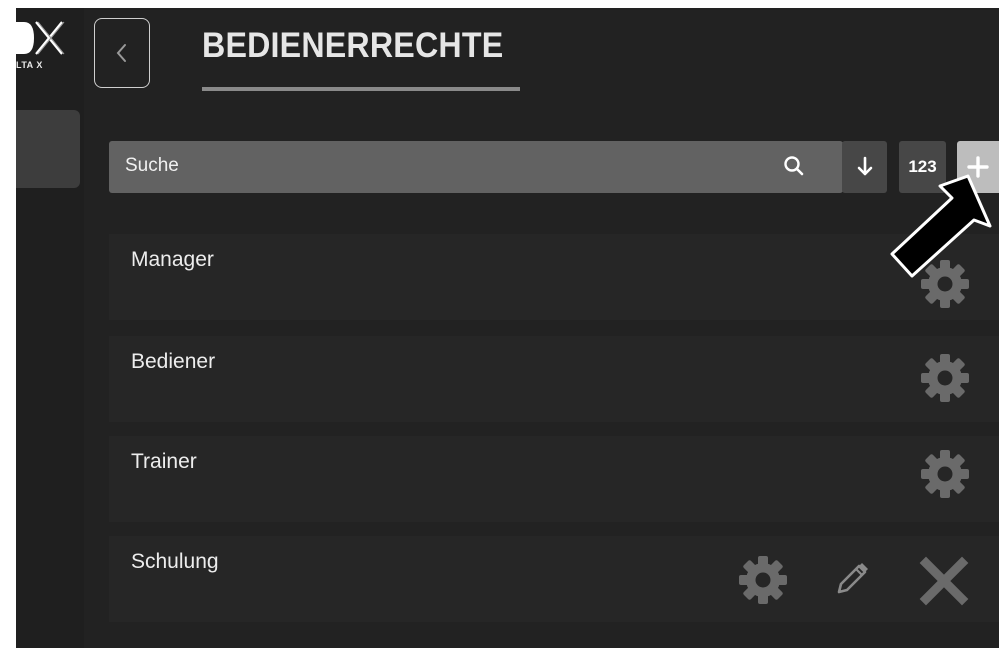 This screenshot has height=650, width=999. I want to click on logo-subtitle: LTA X, so click(29, 65).